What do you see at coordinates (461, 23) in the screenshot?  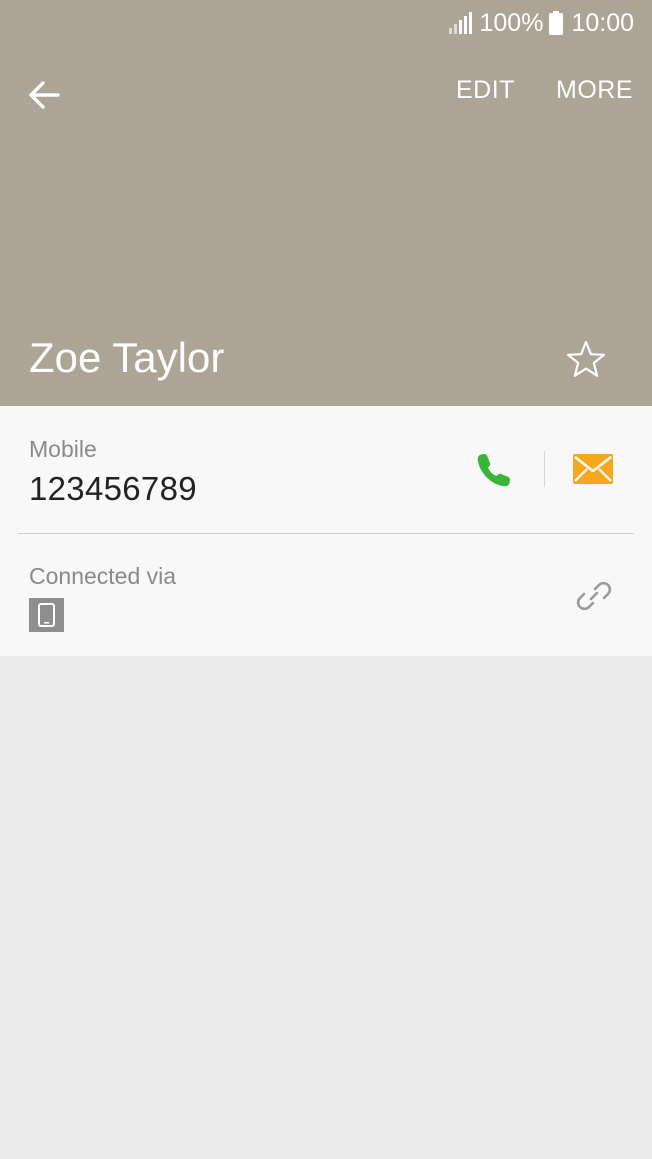 I see `signal-icon` at bounding box center [461, 23].